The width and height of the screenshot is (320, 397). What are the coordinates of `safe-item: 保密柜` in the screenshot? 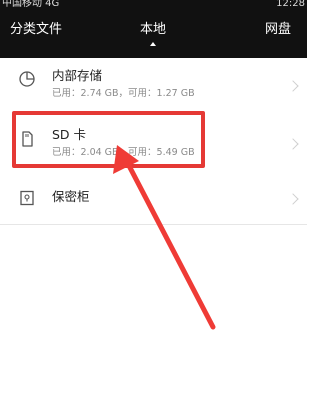 It's located at (153, 199).